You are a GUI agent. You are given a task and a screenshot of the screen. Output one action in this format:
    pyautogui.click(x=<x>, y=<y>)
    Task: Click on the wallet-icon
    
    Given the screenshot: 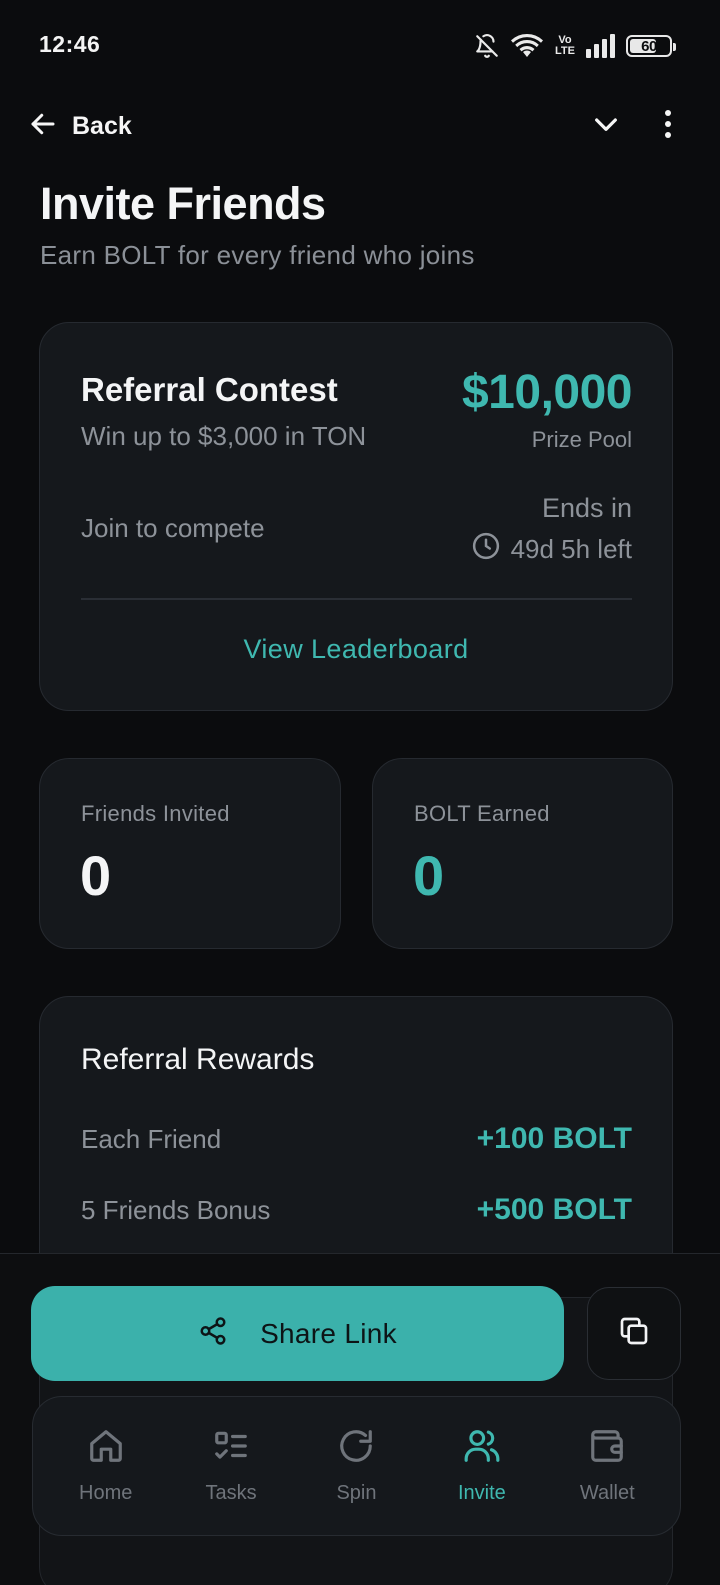 What is the action you would take?
    pyautogui.click(x=607, y=1448)
    